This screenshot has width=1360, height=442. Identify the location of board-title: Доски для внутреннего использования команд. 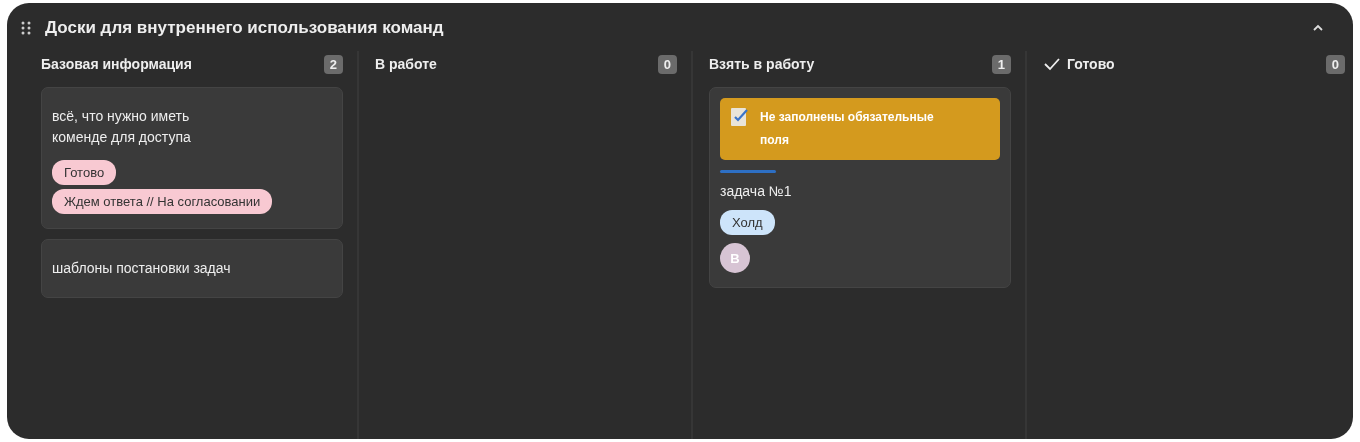
(245, 28).